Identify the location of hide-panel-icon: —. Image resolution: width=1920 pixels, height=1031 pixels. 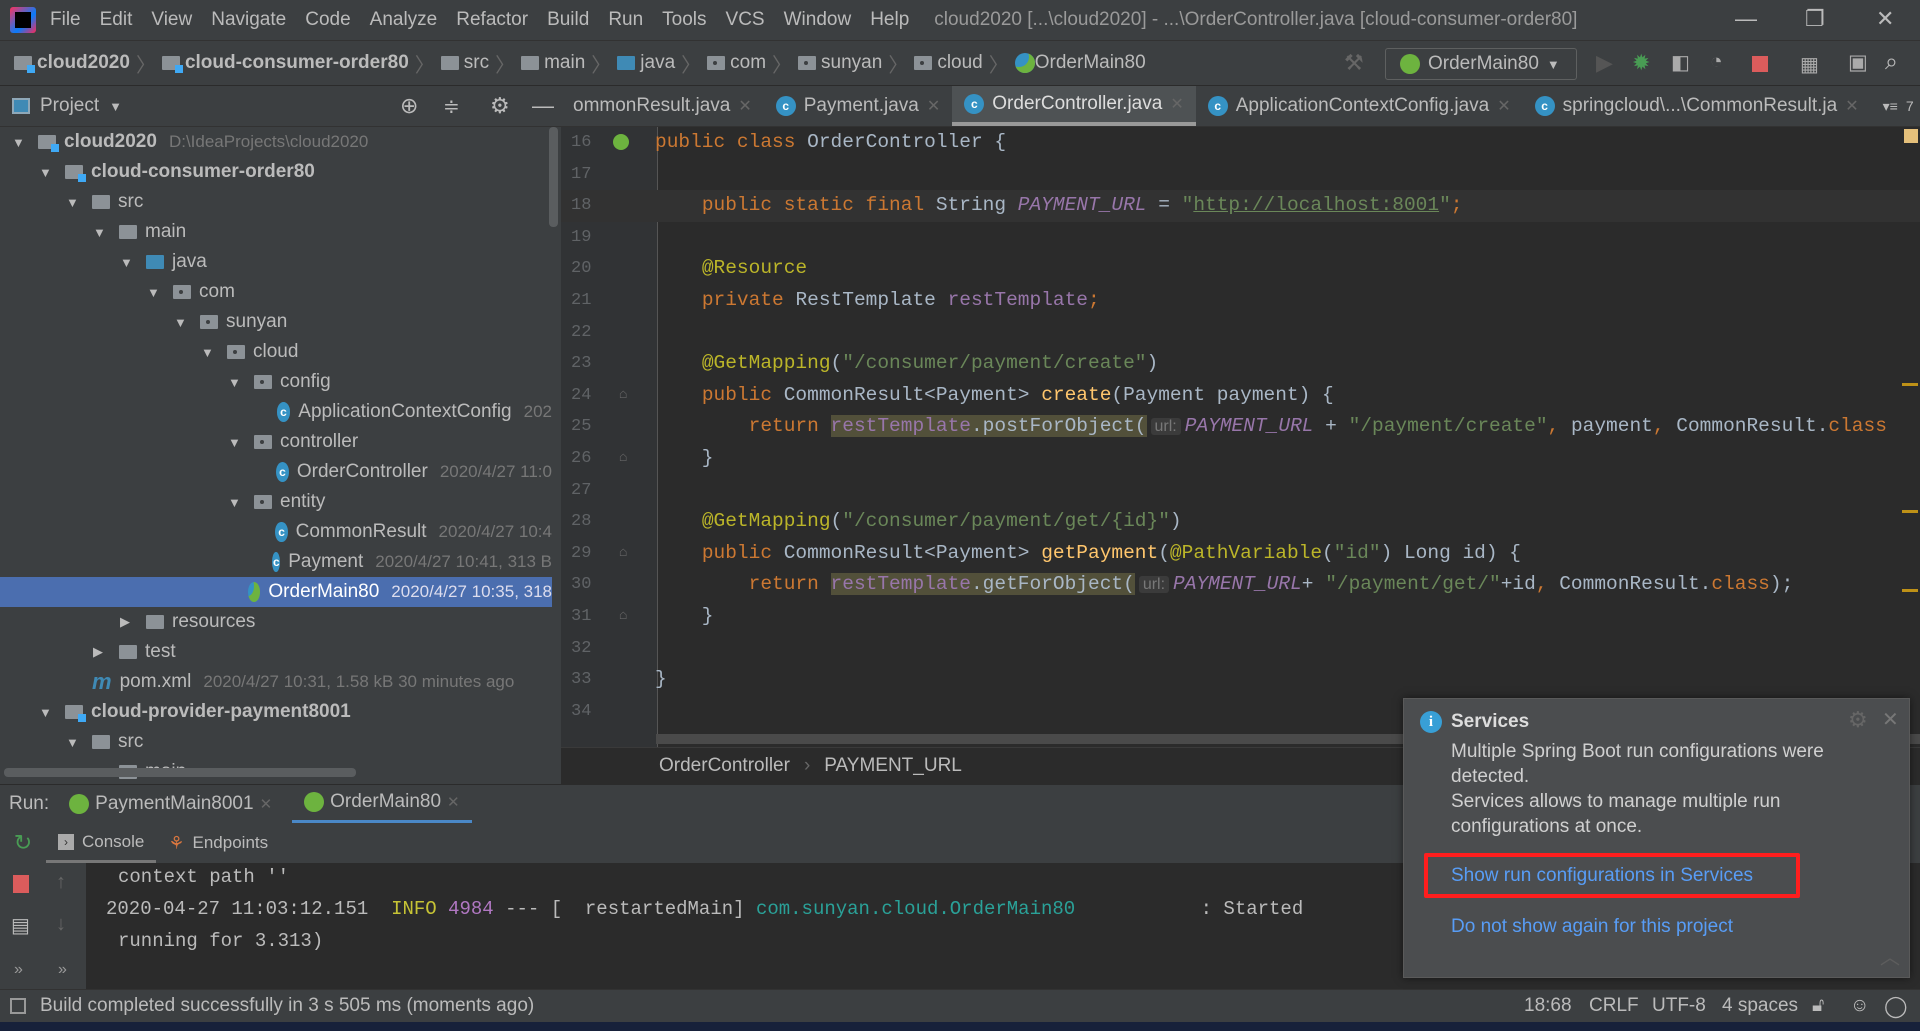
(543, 106).